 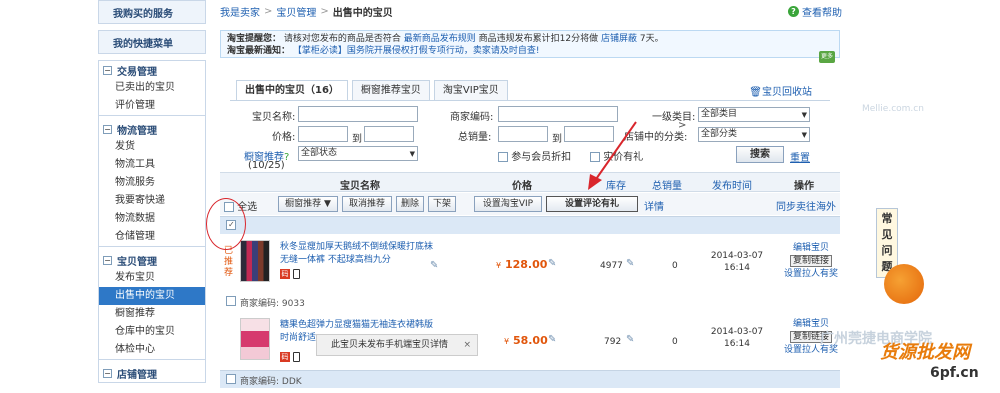 I want to click on breadcrumb-link: 宝贝管理, so click(x=296, y=11).